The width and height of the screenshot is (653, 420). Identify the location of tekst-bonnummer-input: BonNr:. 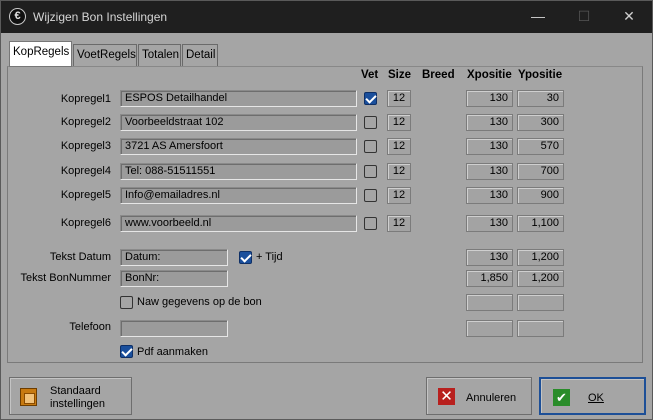
(174, 278).